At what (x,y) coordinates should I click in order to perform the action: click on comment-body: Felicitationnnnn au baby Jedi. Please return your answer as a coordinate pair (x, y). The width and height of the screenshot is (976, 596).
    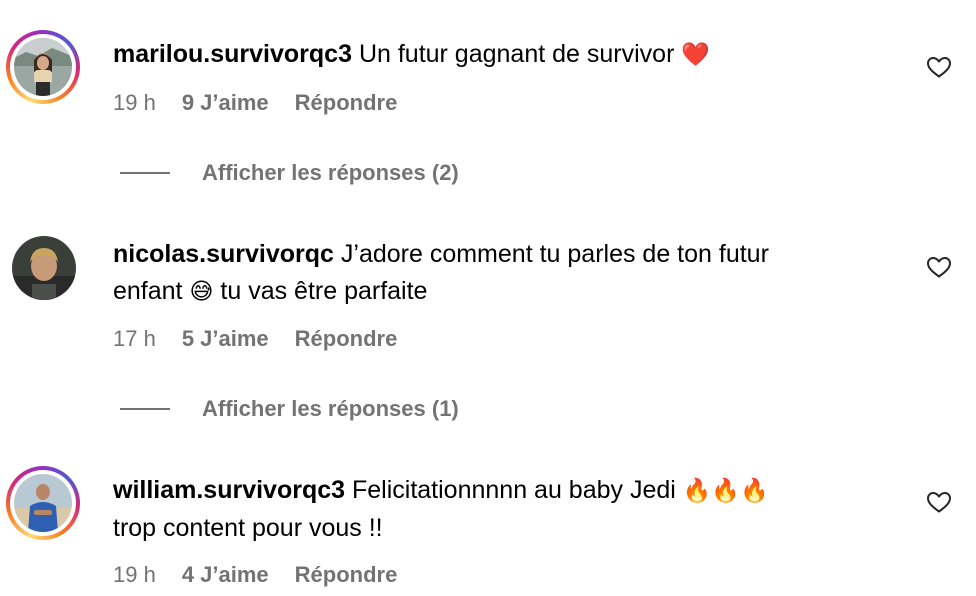
    Looking at the image, I should click on (514, 490).